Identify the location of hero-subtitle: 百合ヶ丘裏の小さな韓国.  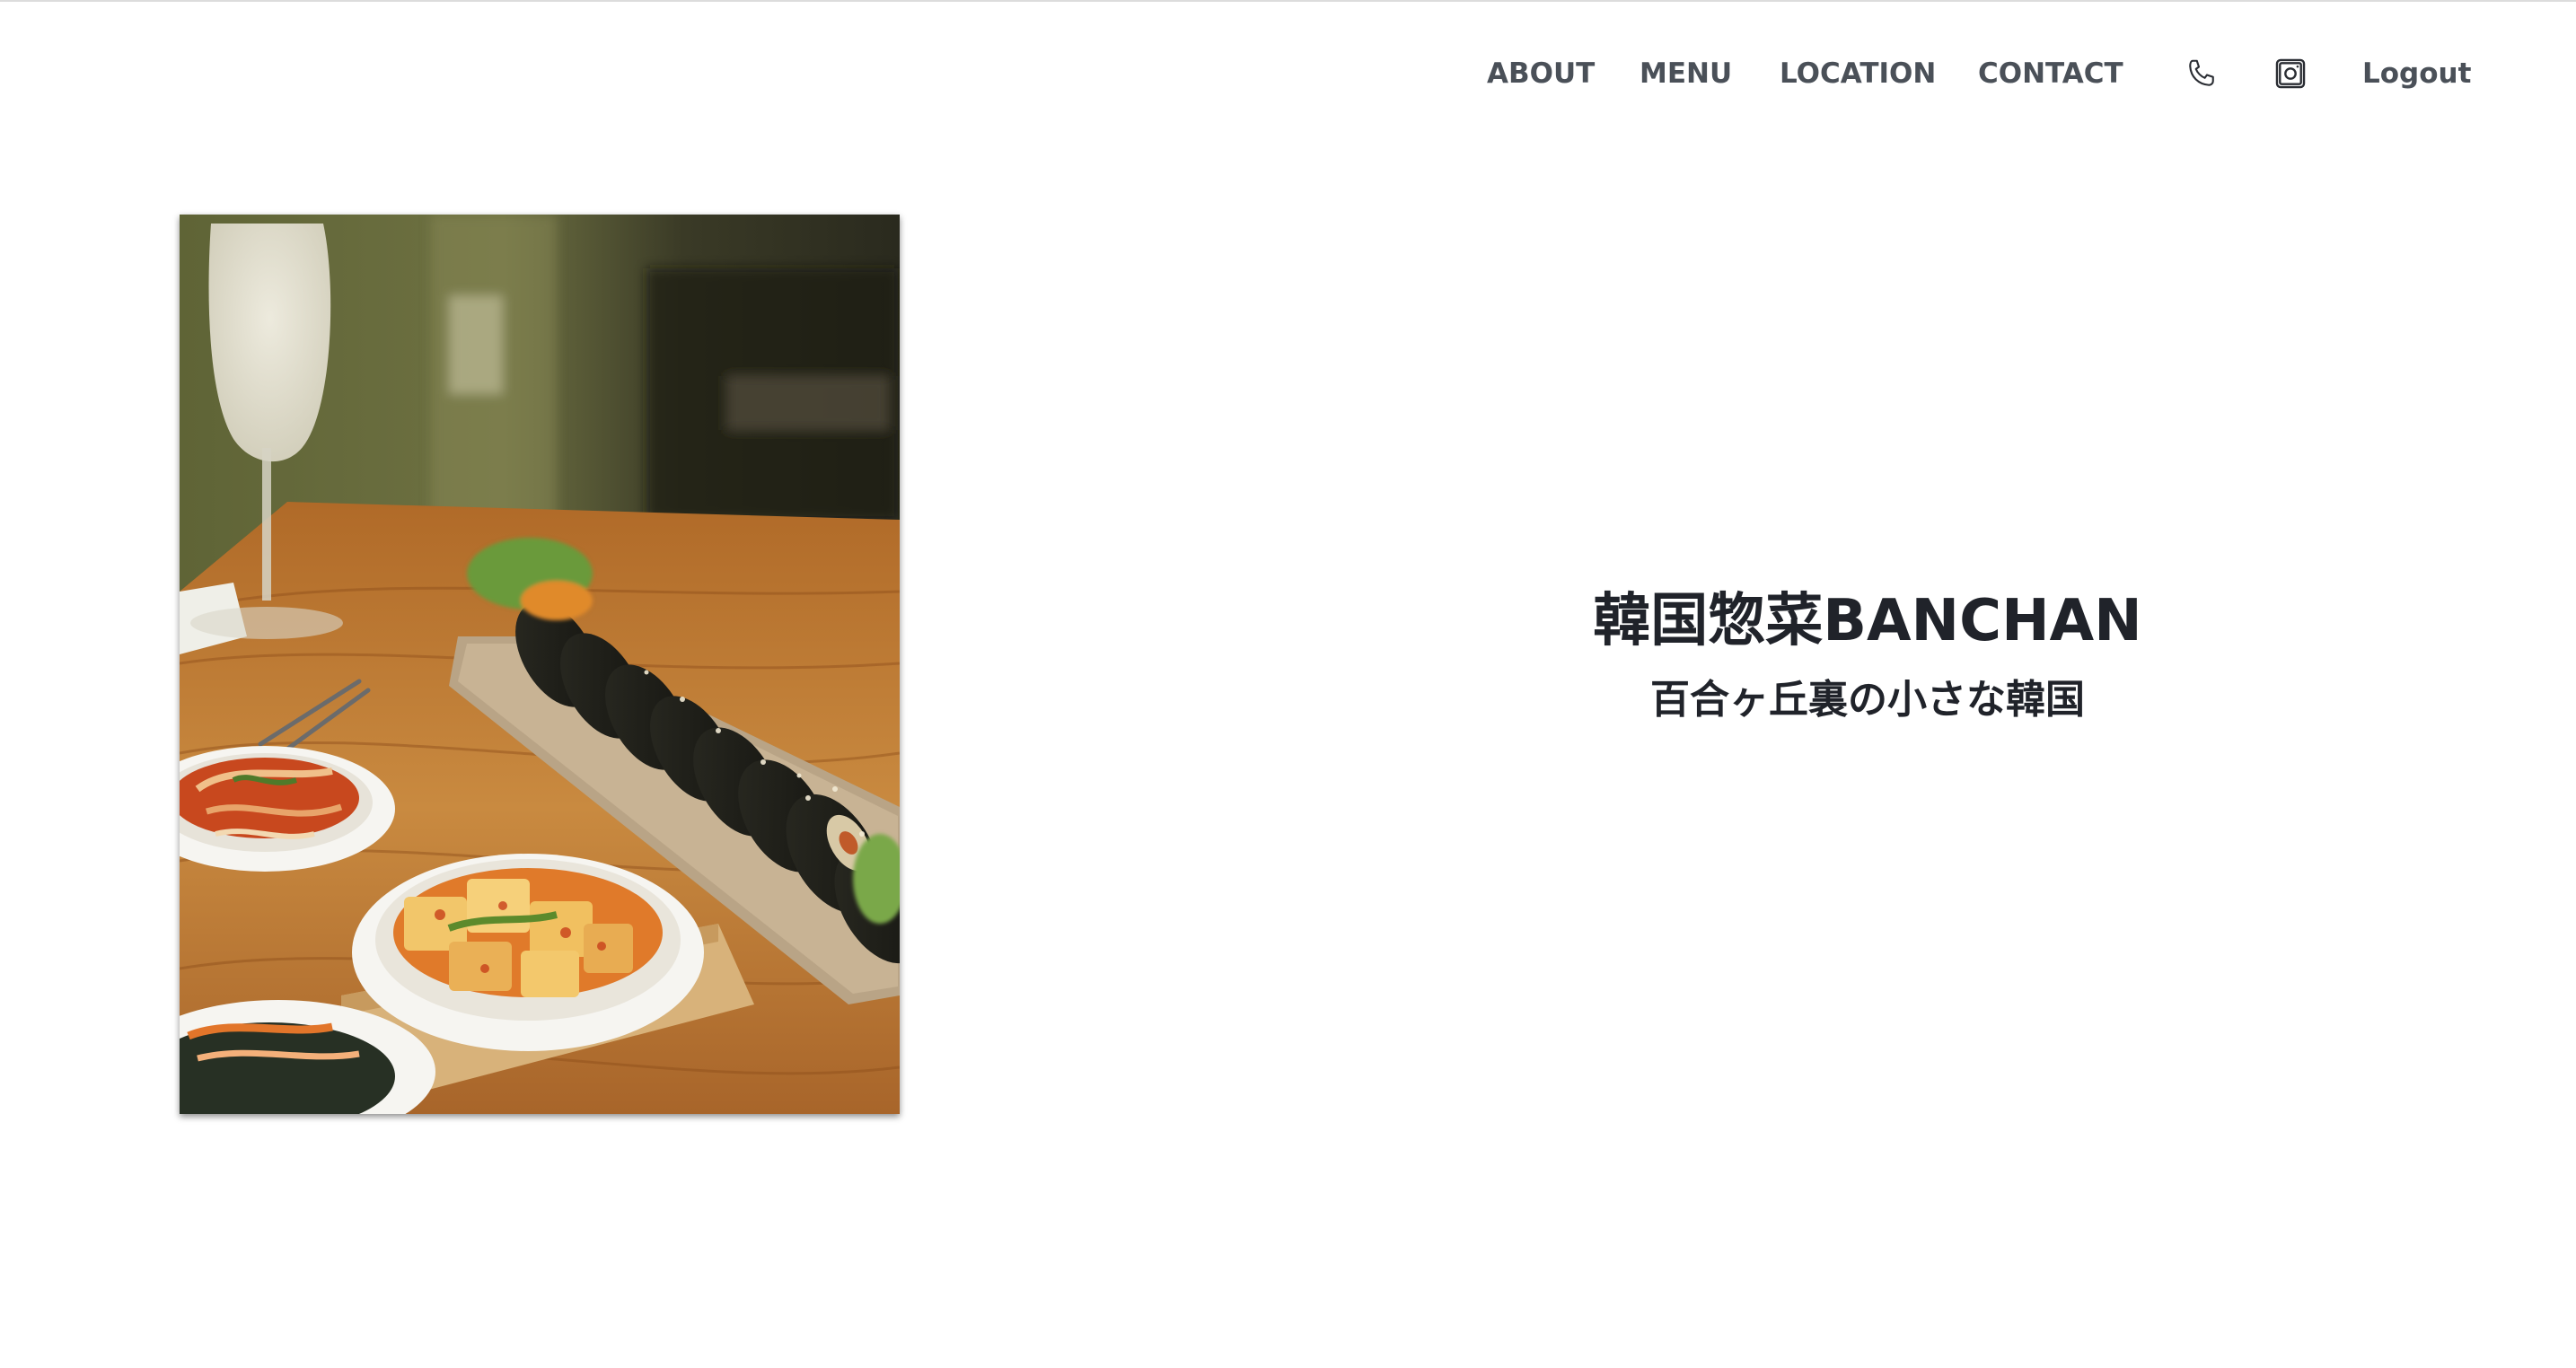
(1867, 700).